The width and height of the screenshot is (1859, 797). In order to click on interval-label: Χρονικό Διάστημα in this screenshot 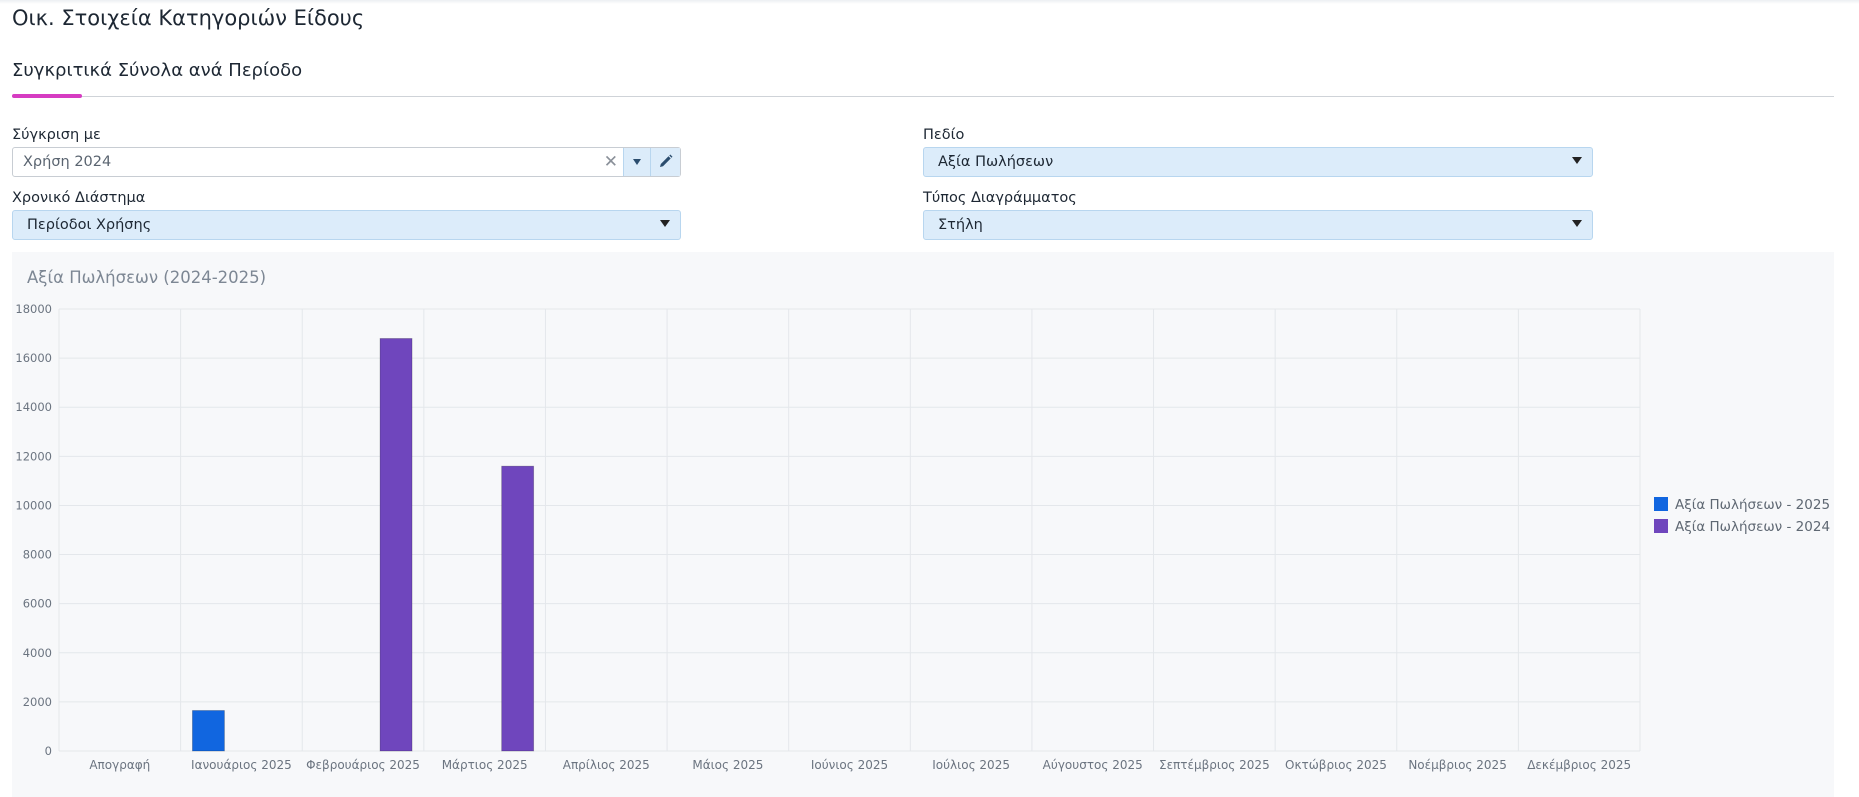, I will do `click(79, 198)`.